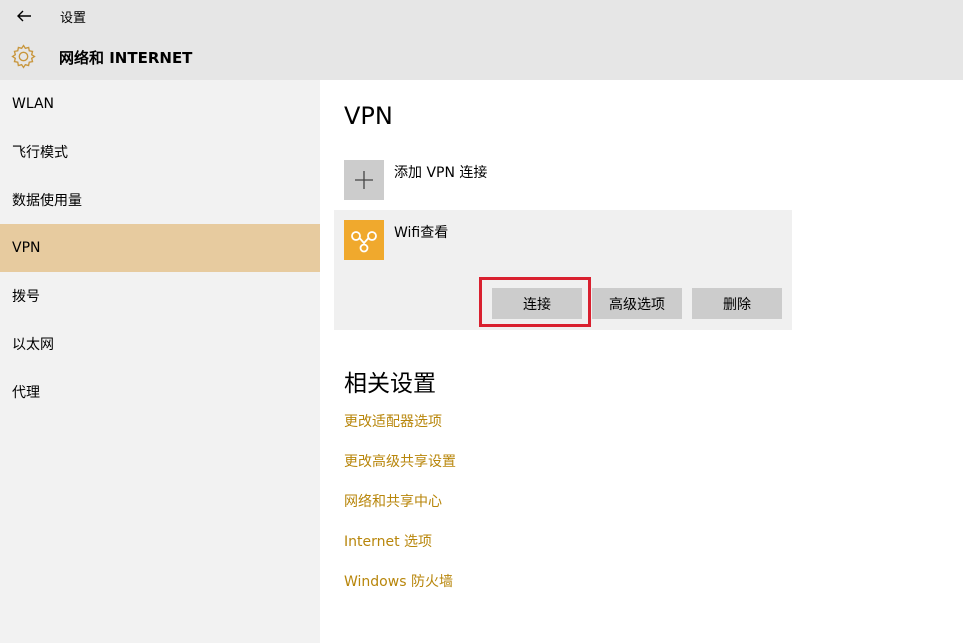 The height and width of the screenshot is (643, 963). Describe the element at coordinates (563, 270) in the screenshot. I see `vpn-connection-card: Wifi查看 连接 高级选项 删除` at that location.